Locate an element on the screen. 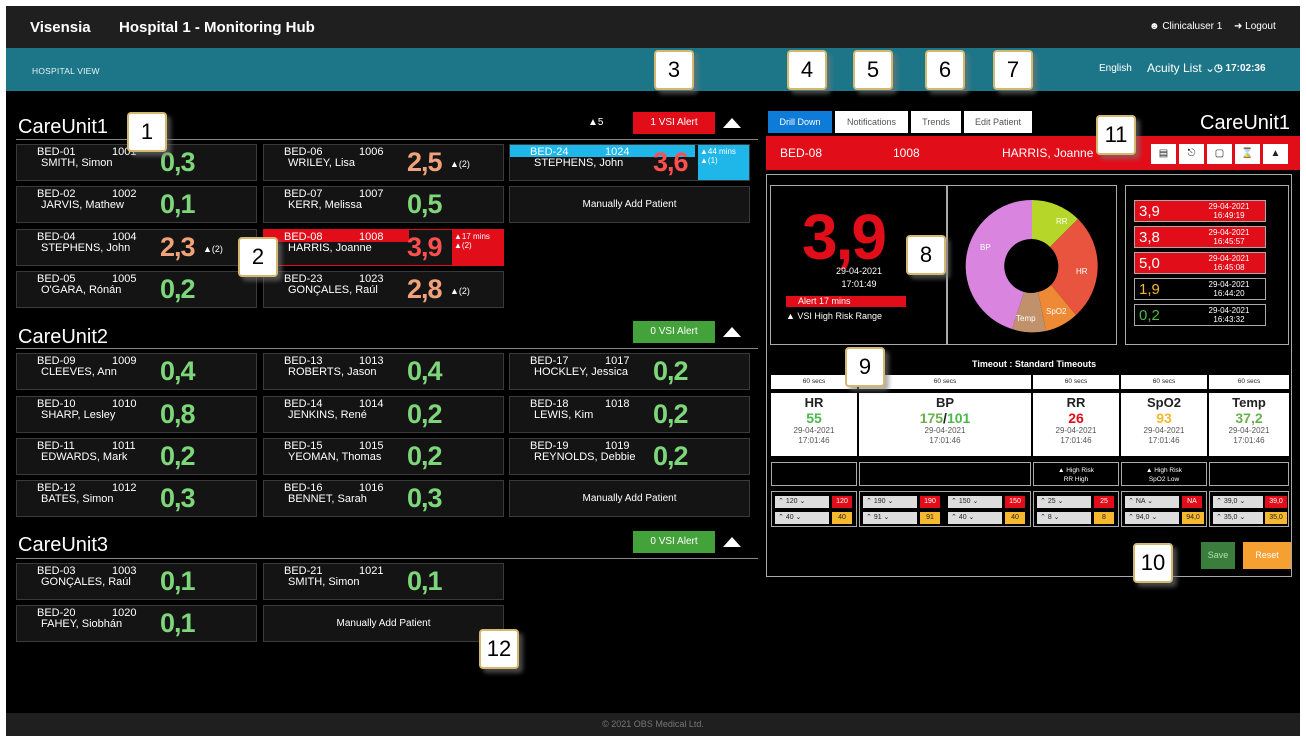 The image size is (1306, 736). spo2-upper-select: ⌃ NA ⌄ is located at coordinates (1152, 502).